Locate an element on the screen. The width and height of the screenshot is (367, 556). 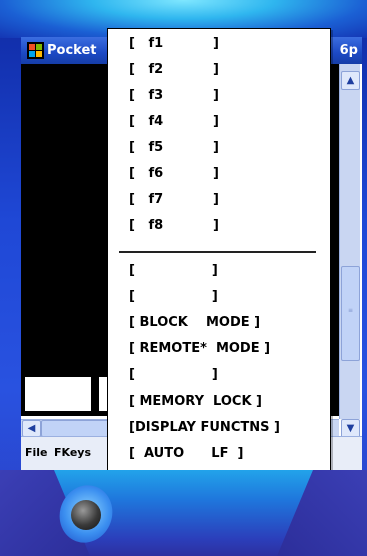
menu-item-blank-1: [ ] is located at coordinates (226, 271).